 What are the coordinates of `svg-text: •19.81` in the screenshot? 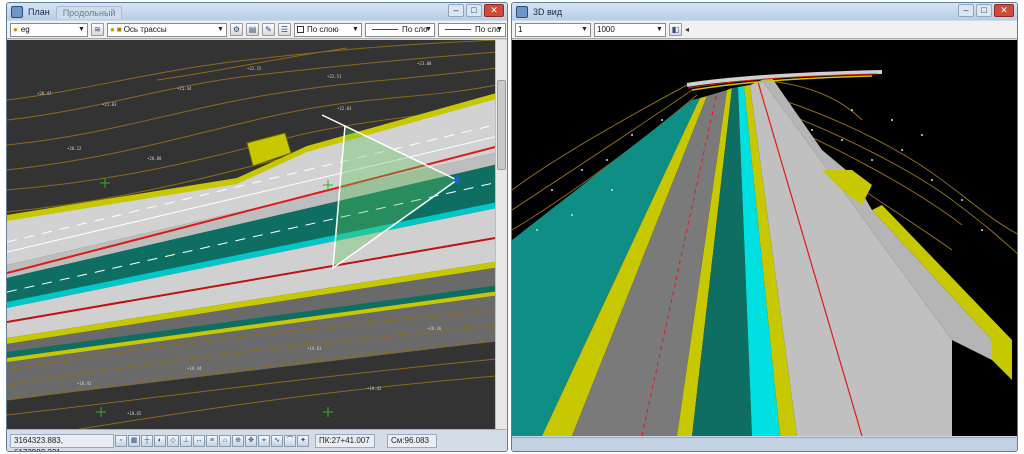 It's located at (314, 348).